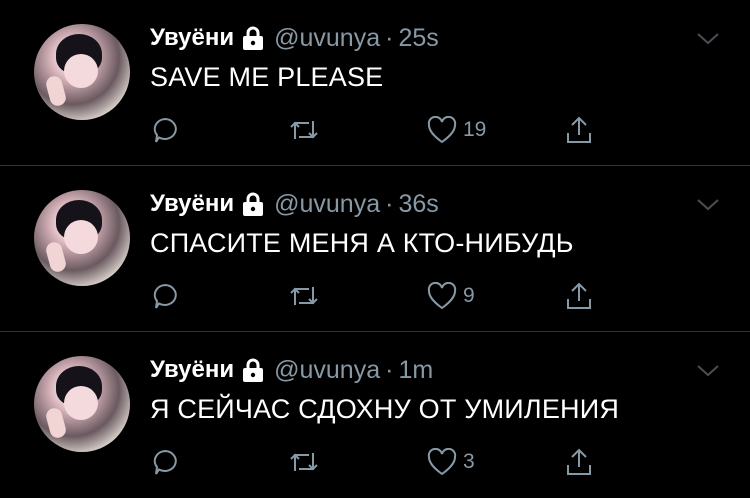 The image size is (750, 498). I want to click on tweet-header: Увуёни @uvunya · 25s, so click(294, 38).